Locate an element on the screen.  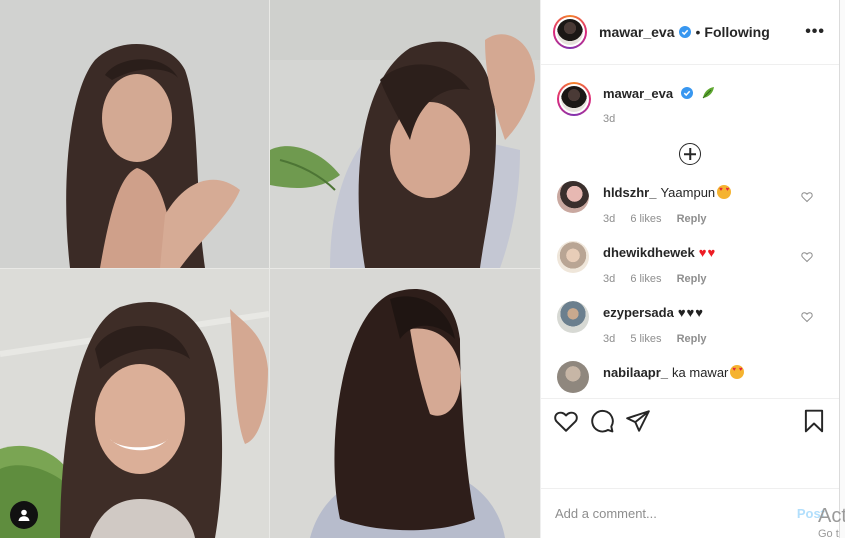
post-action-bar is located at coordinates (690, 420).